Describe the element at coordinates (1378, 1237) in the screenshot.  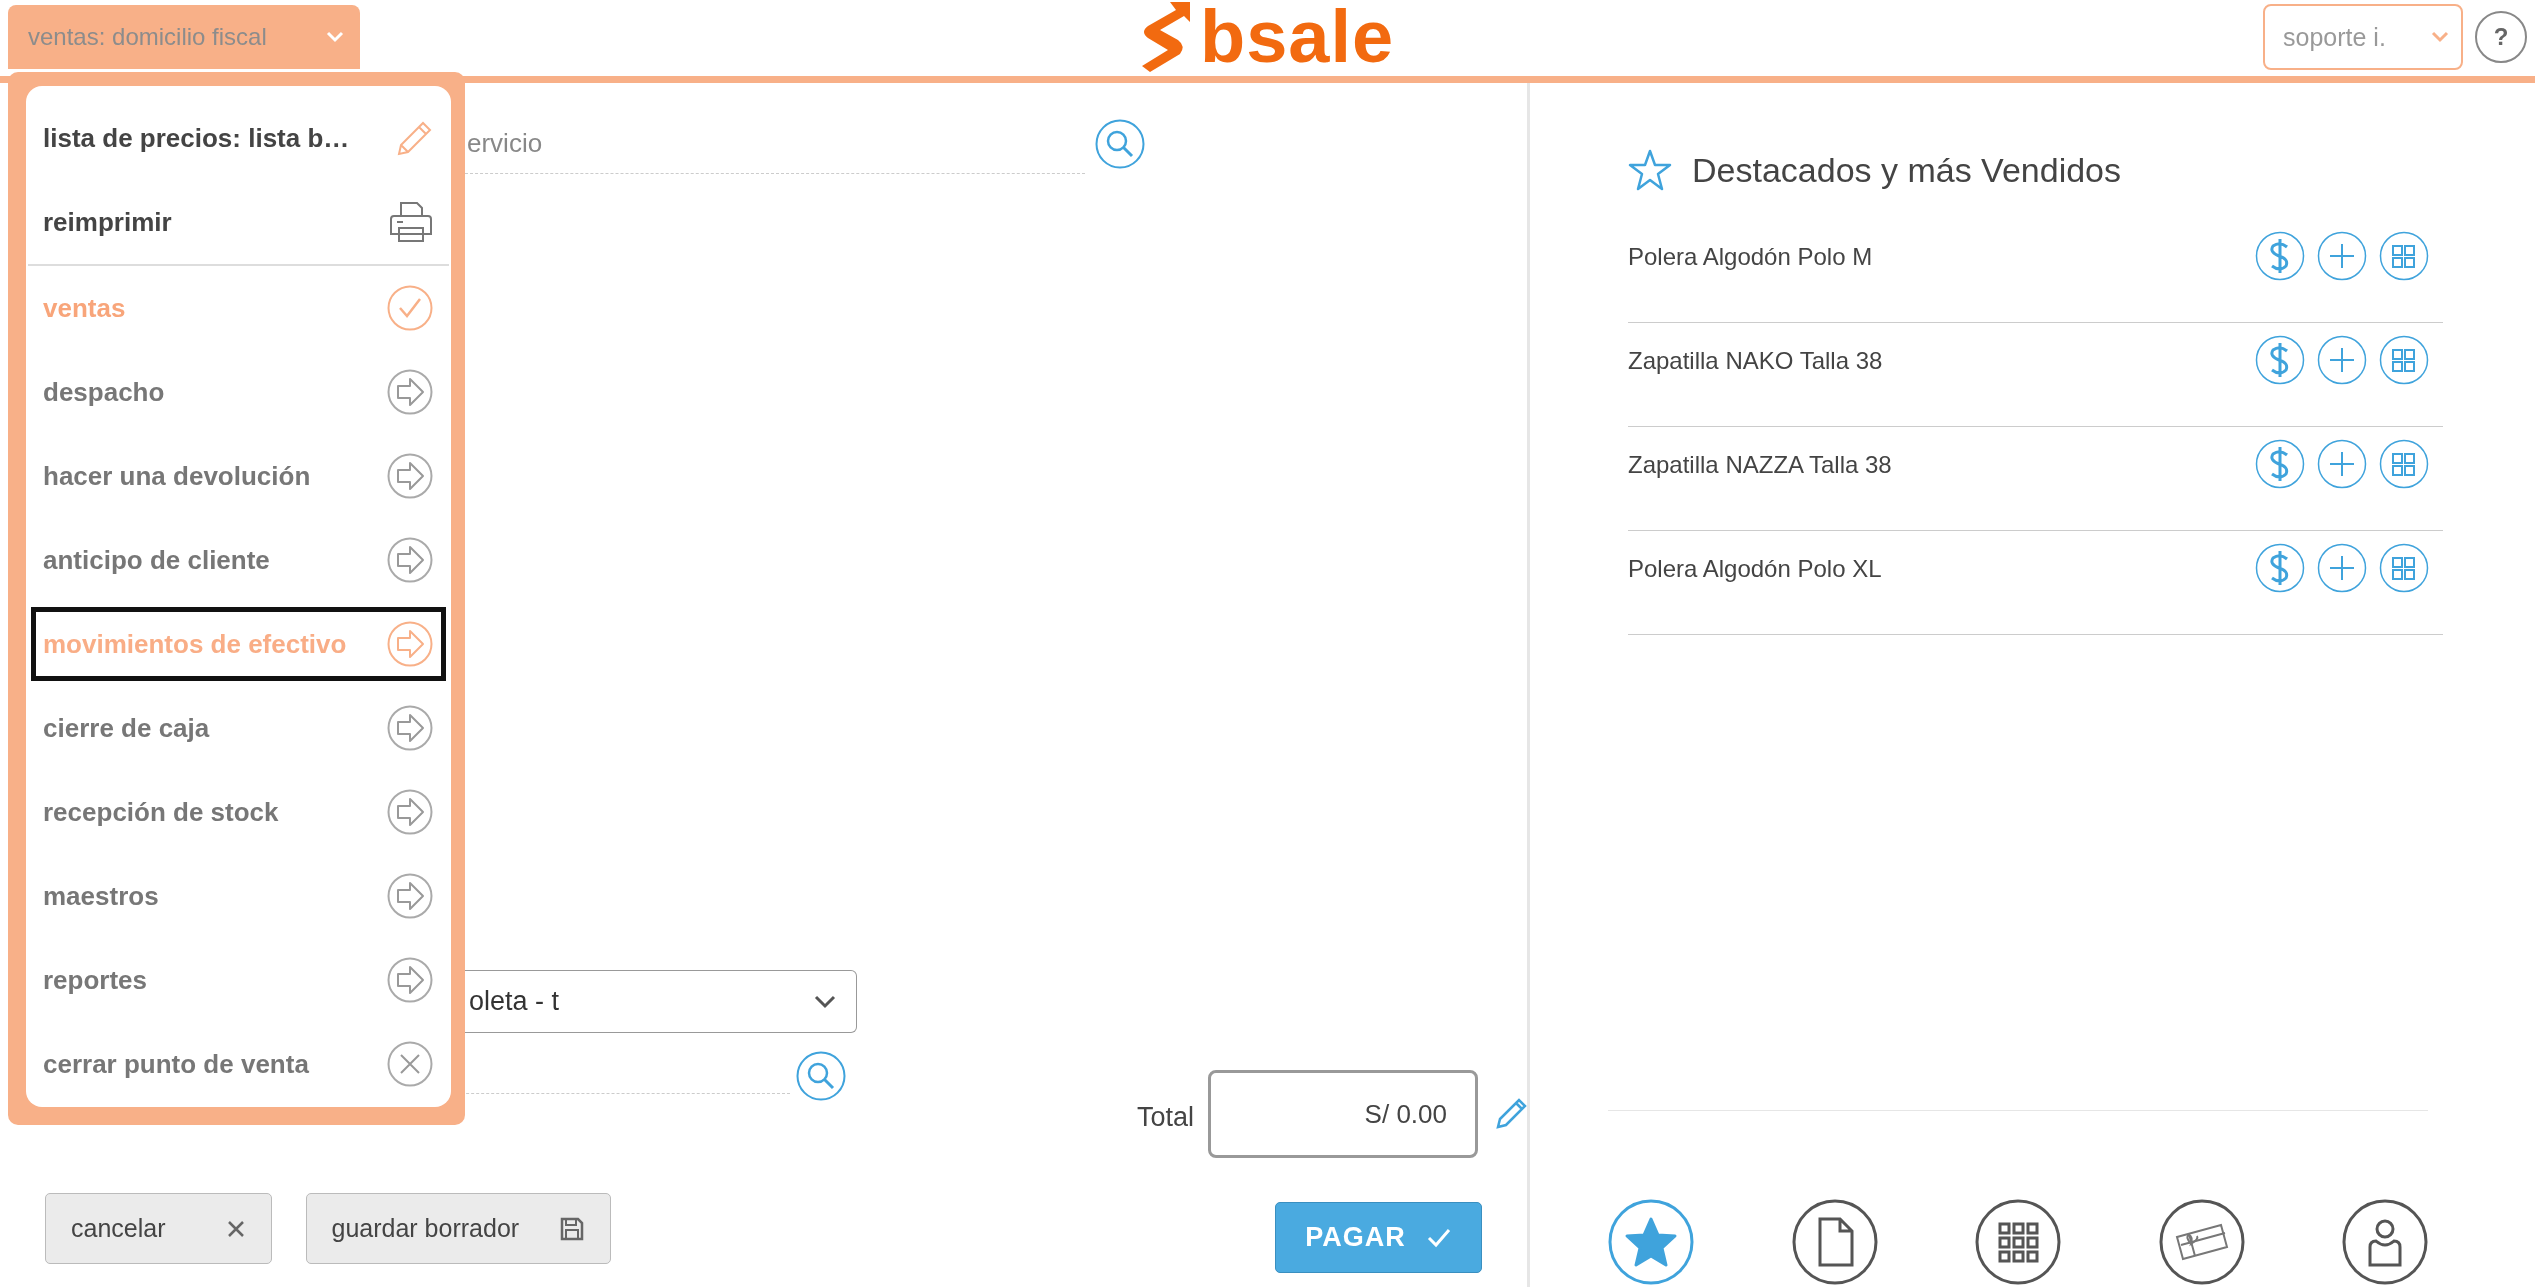
I see `pay-button: PAGAR` at that location.